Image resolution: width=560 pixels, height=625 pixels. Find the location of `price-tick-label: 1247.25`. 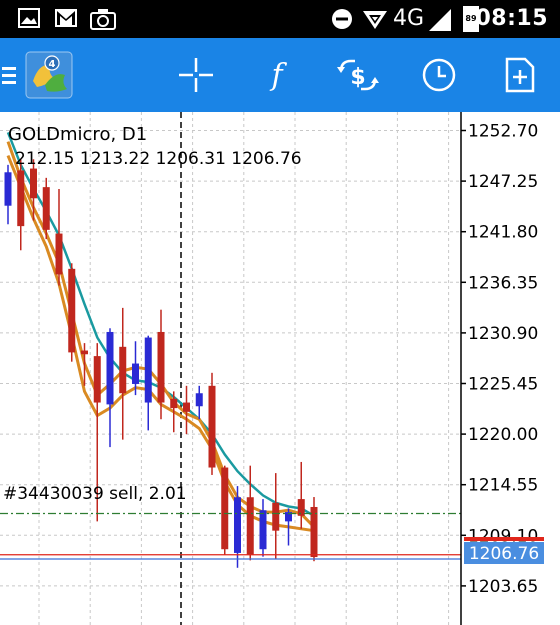

price-tick-label: 1247.25 is located at coordinates (503, 182).